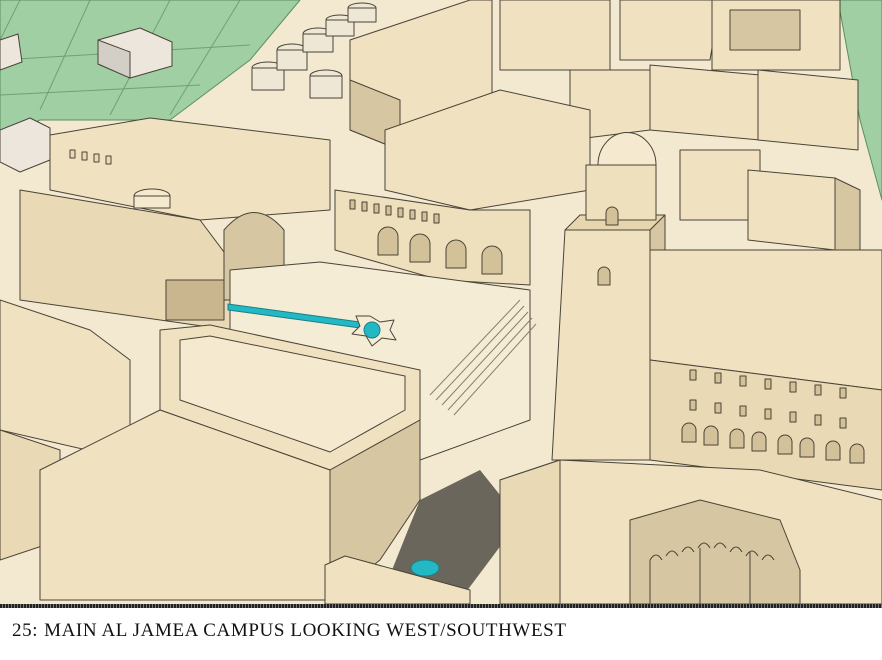 The image size is (882, 660). Describe the element at coordinates (25, 630) in the screenshot. I see `figure-number: 25:` at that location.